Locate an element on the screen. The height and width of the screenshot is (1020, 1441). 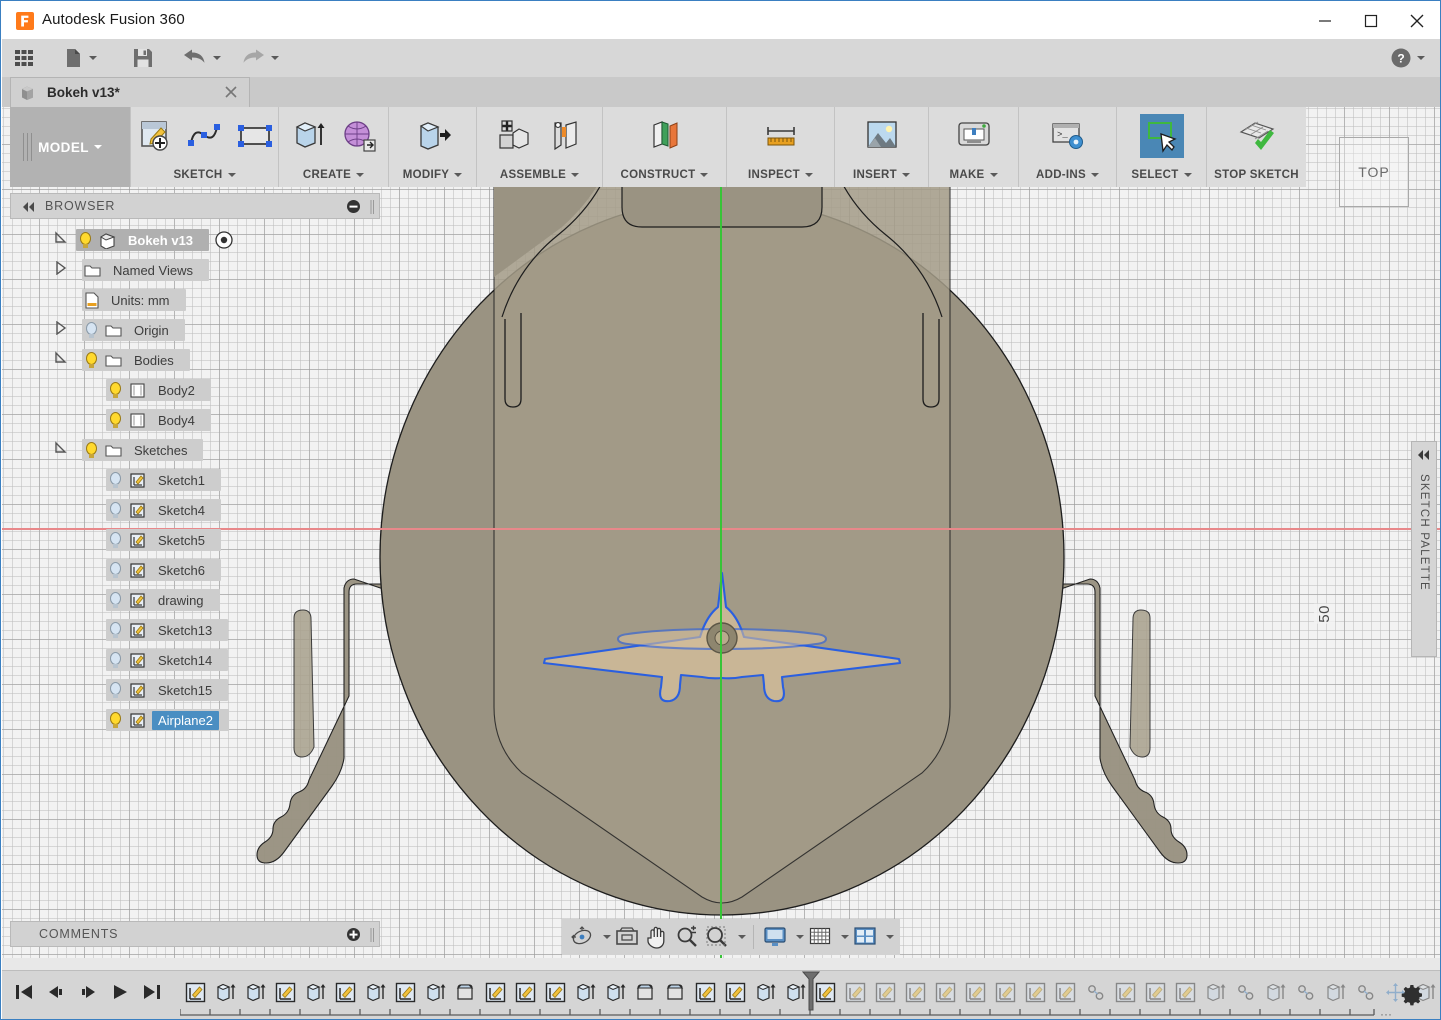
tree-row-body4: Body4 is located at coordinates (195, 420).